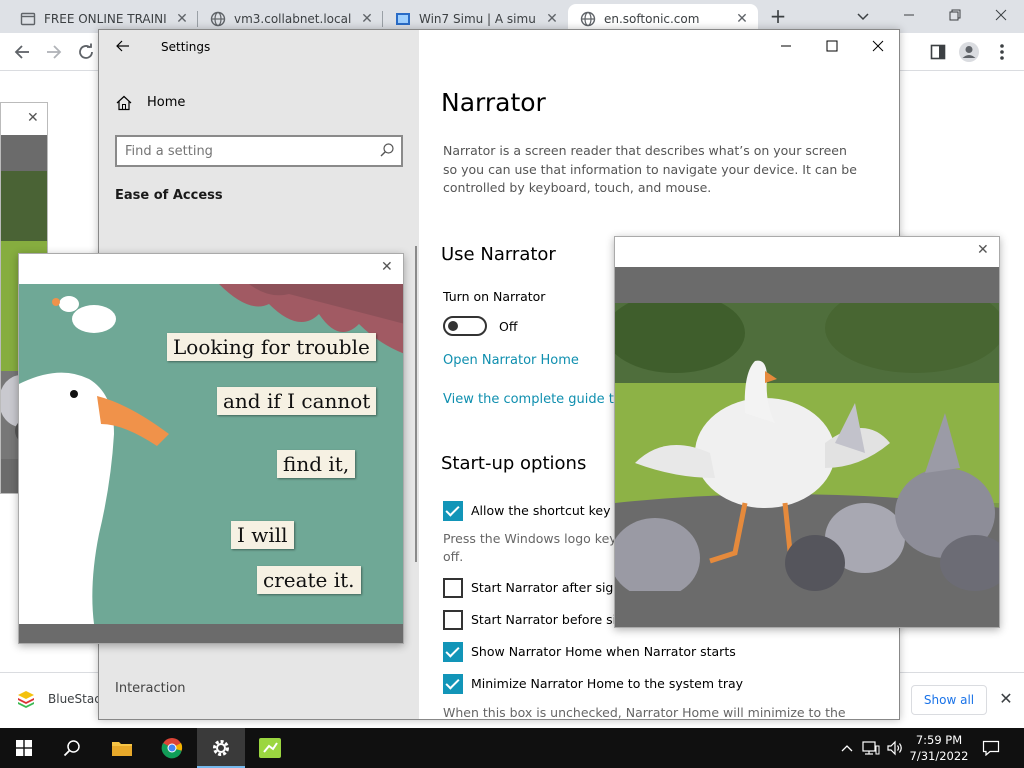 Image resolution: width=1024 pixels, height=768 pixels. What do you see at coordinates (316, 464) in the screenshot?
I see `meme-caption-line: find it,` at bounding box center [316, 464].